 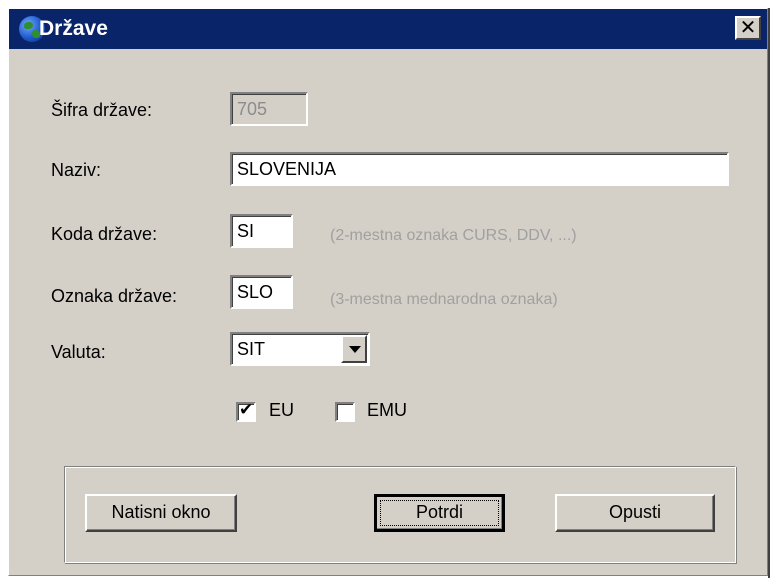 What do you see at coordinates (444, 299) in the screenshot?
I see `oznaka-hint: (3-mestna mednarodna oznaka)` at bounding box center [444, 299].